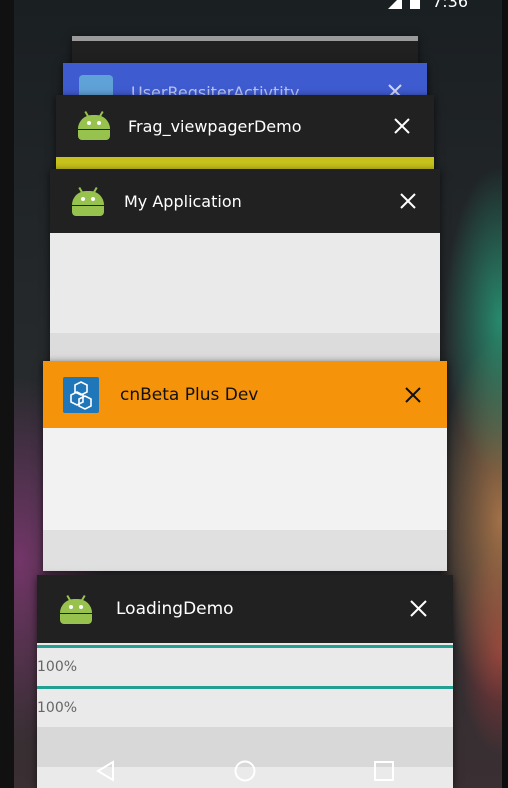 The width and height of the screenshot is (508, 788). What do you see at coordinates (505, 394) in the screenshot?
I see `device-bezel-right` at bounding box center [505, 394].